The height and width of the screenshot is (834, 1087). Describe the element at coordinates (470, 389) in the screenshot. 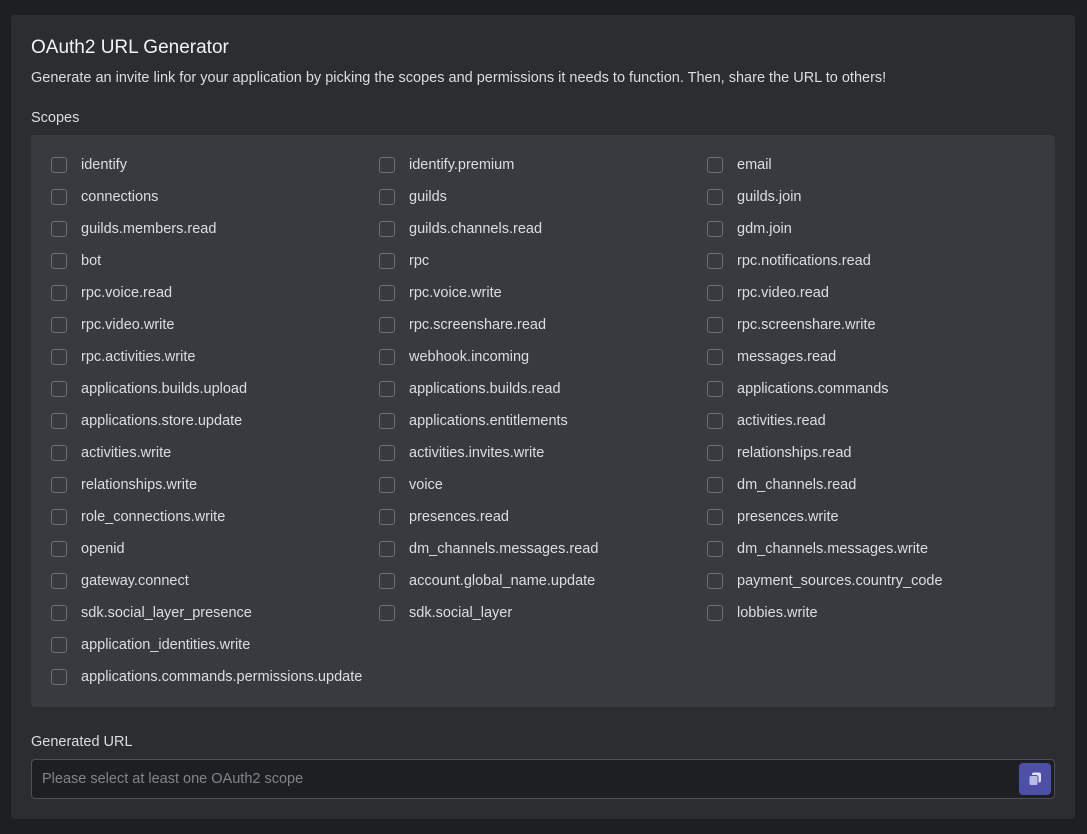

I see `scope-item: applications.builds.read` at that location.